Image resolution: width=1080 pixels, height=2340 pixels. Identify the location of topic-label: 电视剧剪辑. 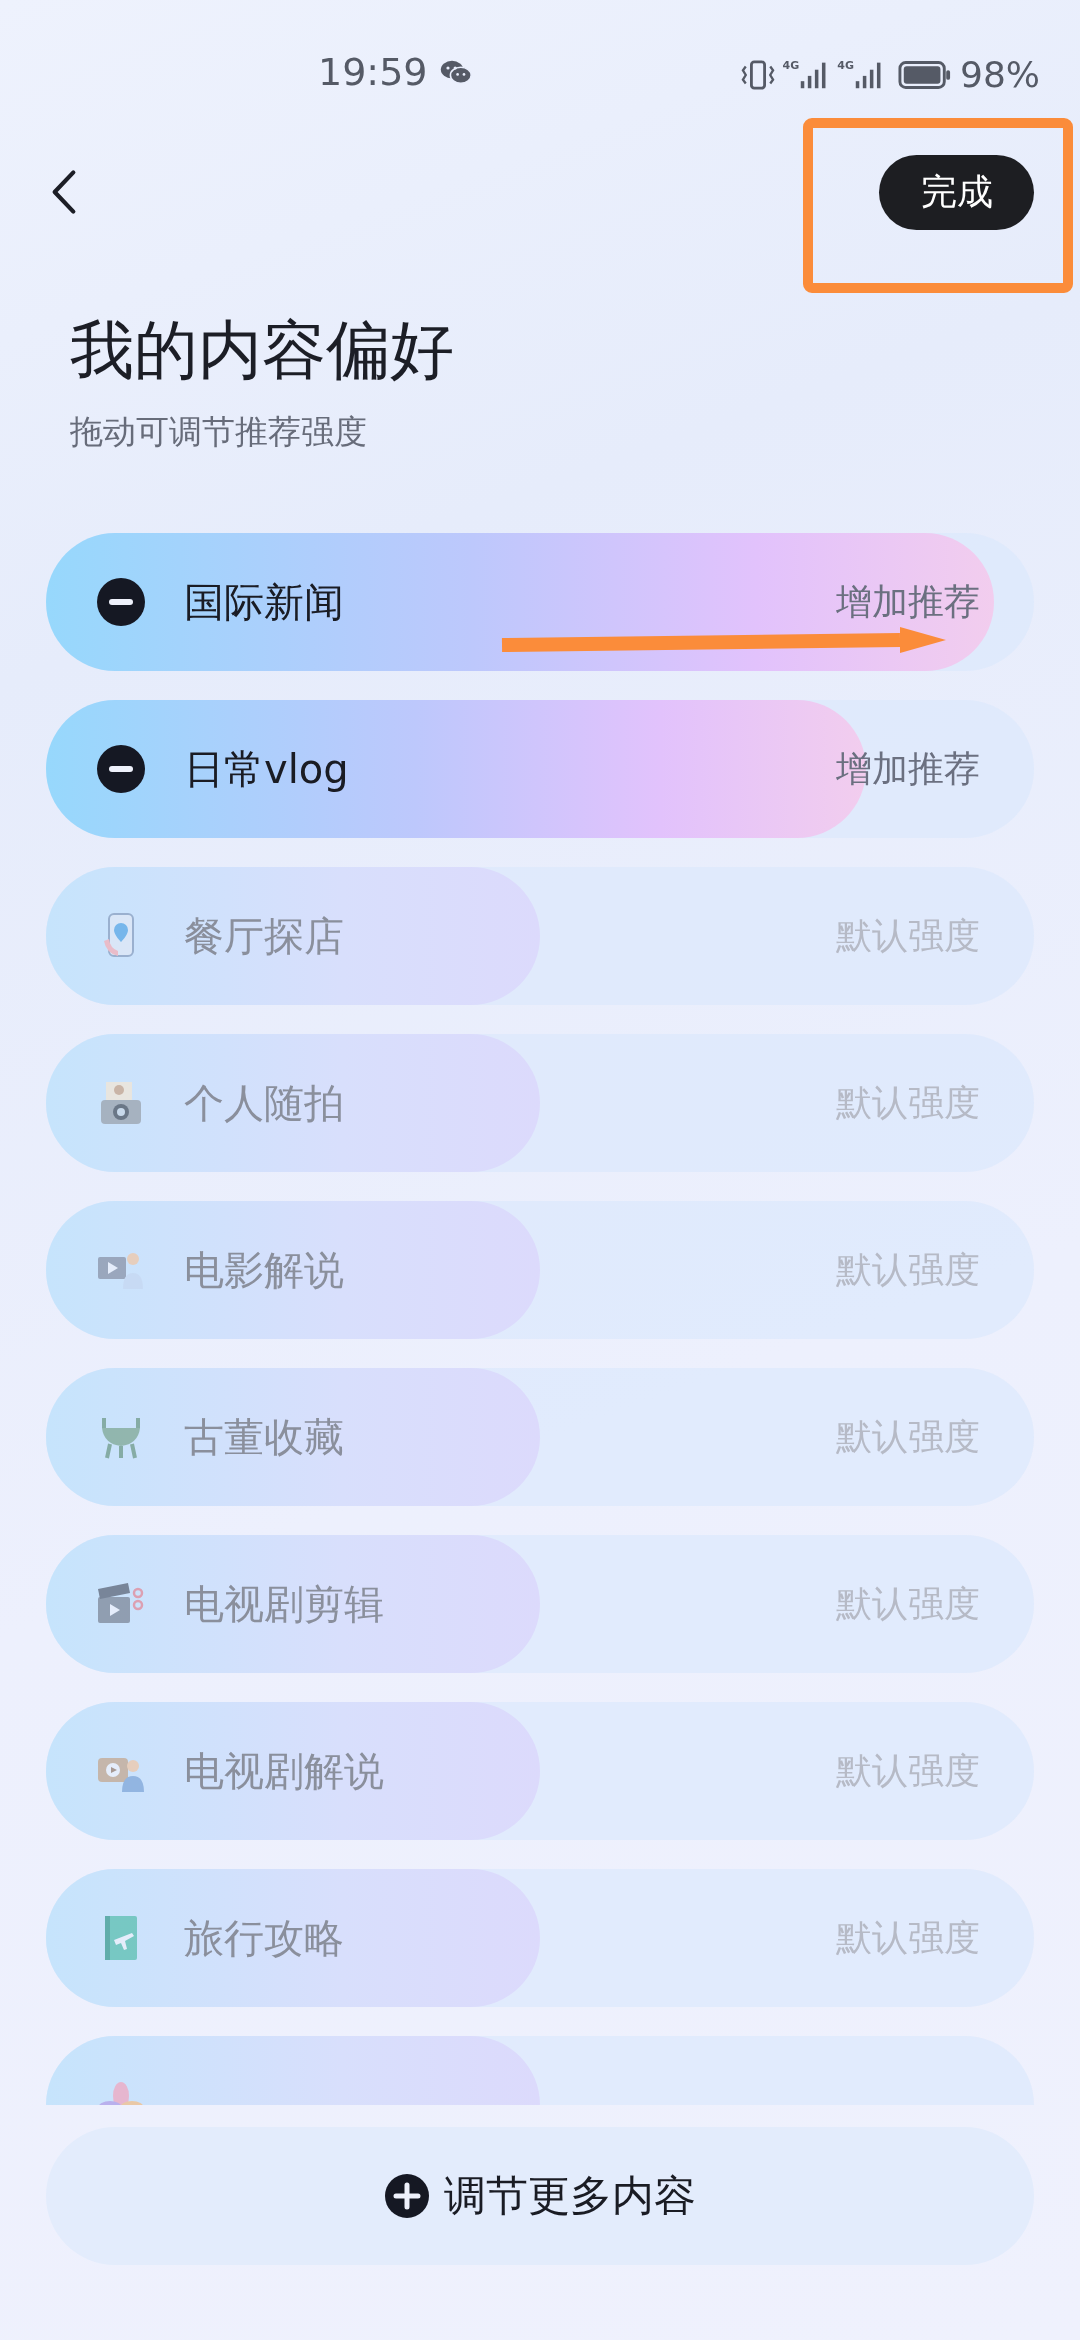
(284, 1604).